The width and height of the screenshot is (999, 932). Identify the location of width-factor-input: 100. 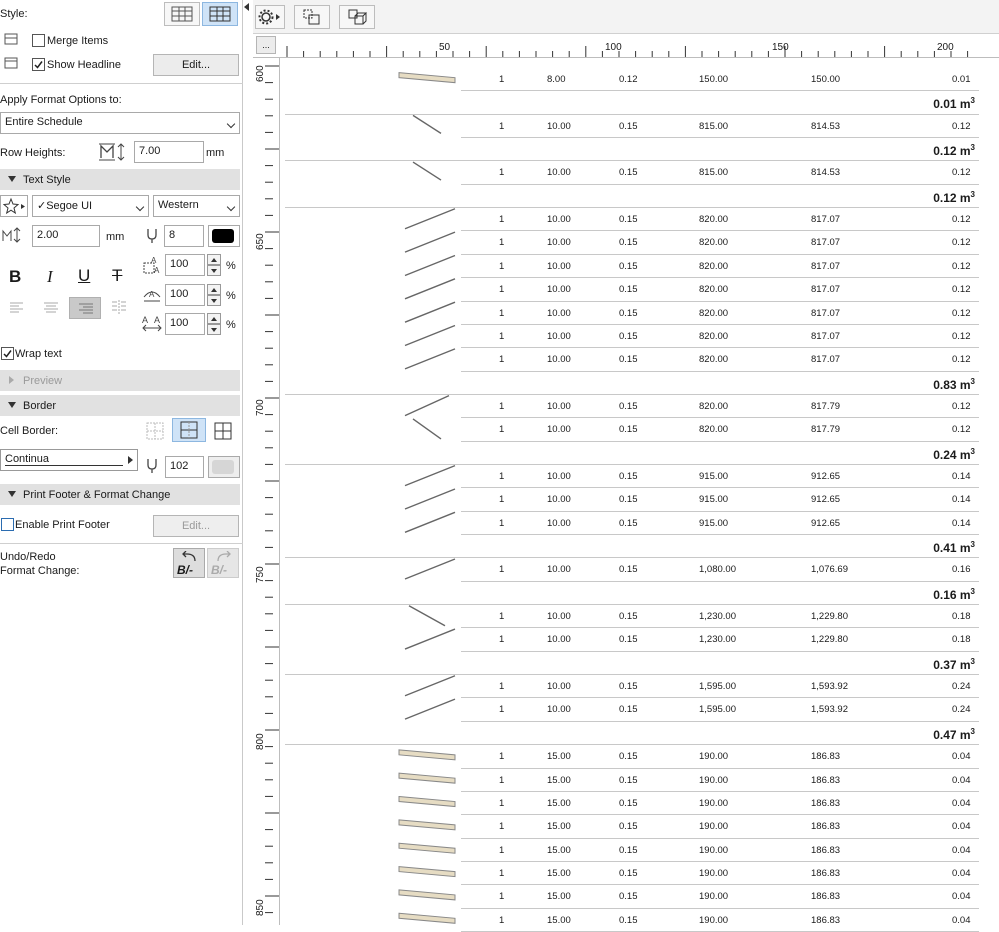
(185, 265).